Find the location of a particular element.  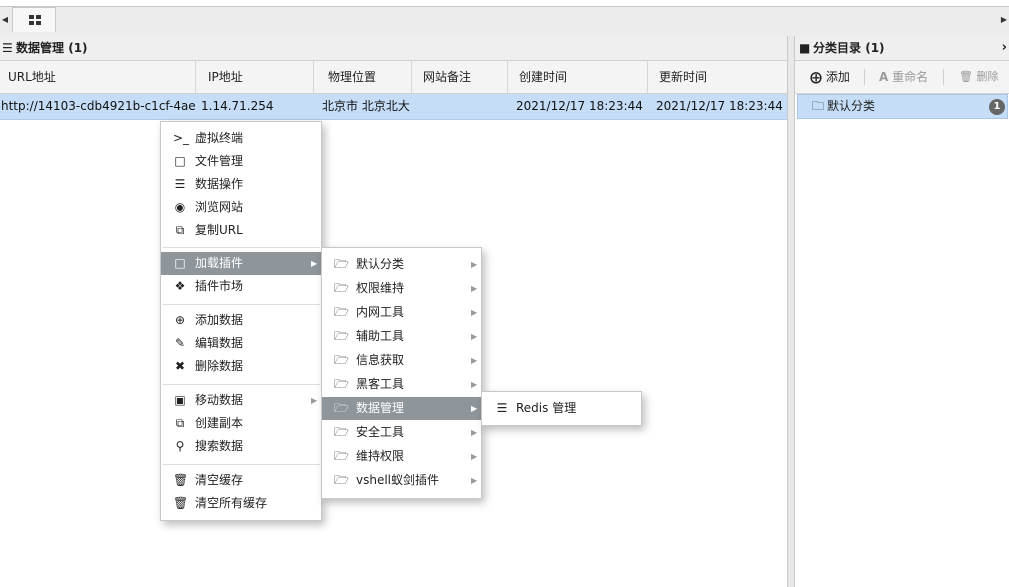

plugin-category-maintain: 🗁 维持权限 ▶ is located at coordinates (401, 456).